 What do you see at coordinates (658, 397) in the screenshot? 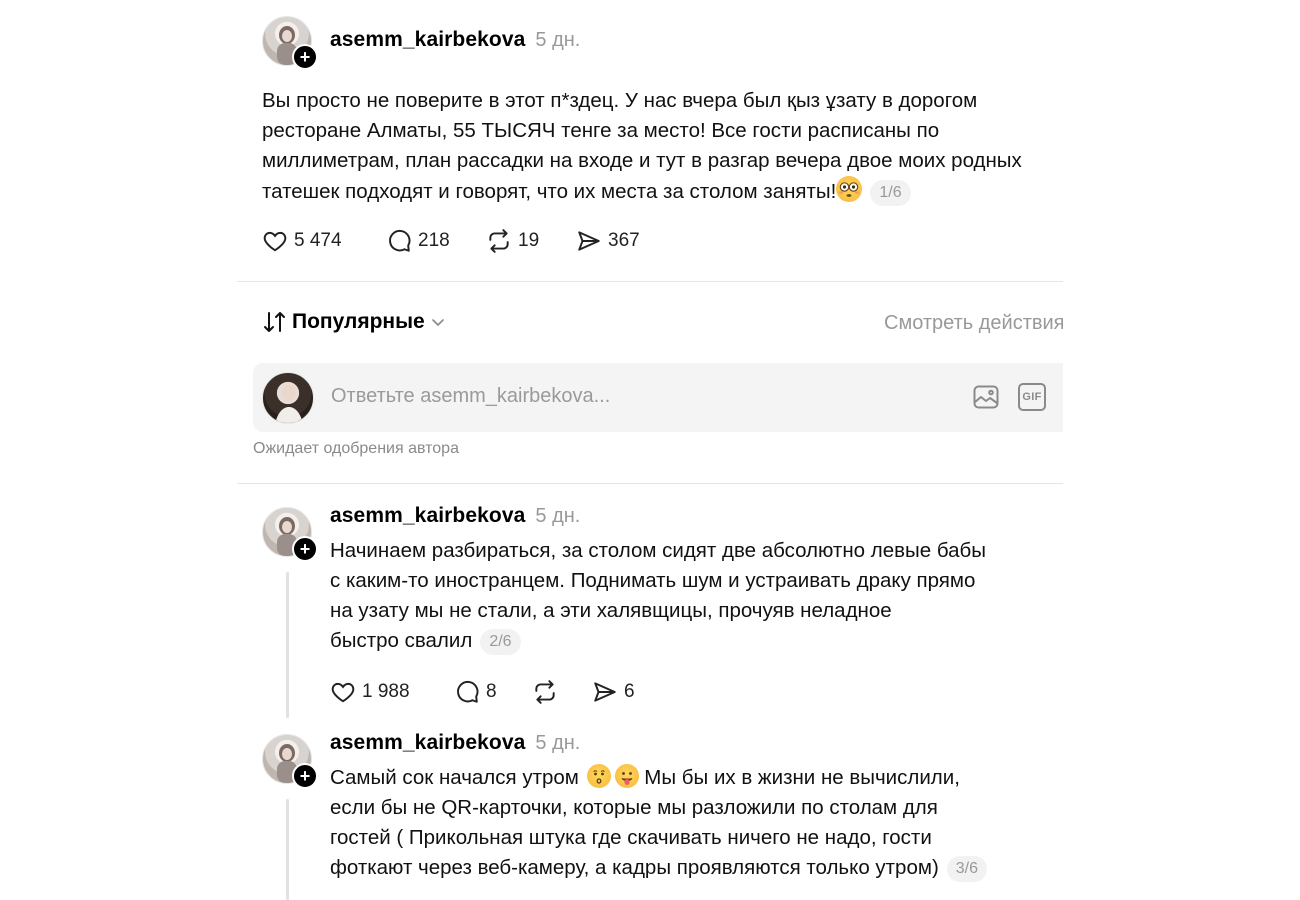
I see `reply-composer: Ответьте asemm_kairbekova... GIF` at bounding box center [658, 397].